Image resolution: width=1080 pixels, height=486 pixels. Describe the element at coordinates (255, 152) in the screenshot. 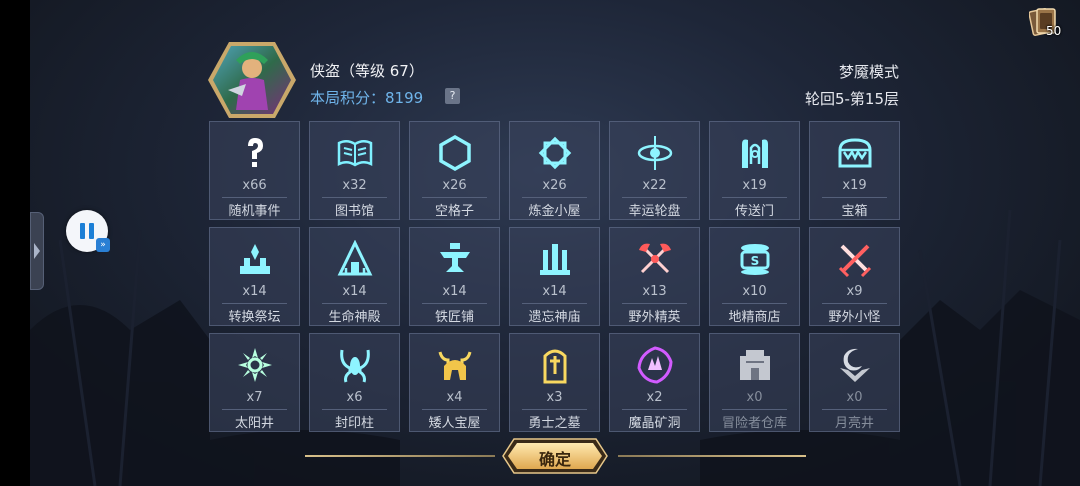

I see `question-icon` at that location.